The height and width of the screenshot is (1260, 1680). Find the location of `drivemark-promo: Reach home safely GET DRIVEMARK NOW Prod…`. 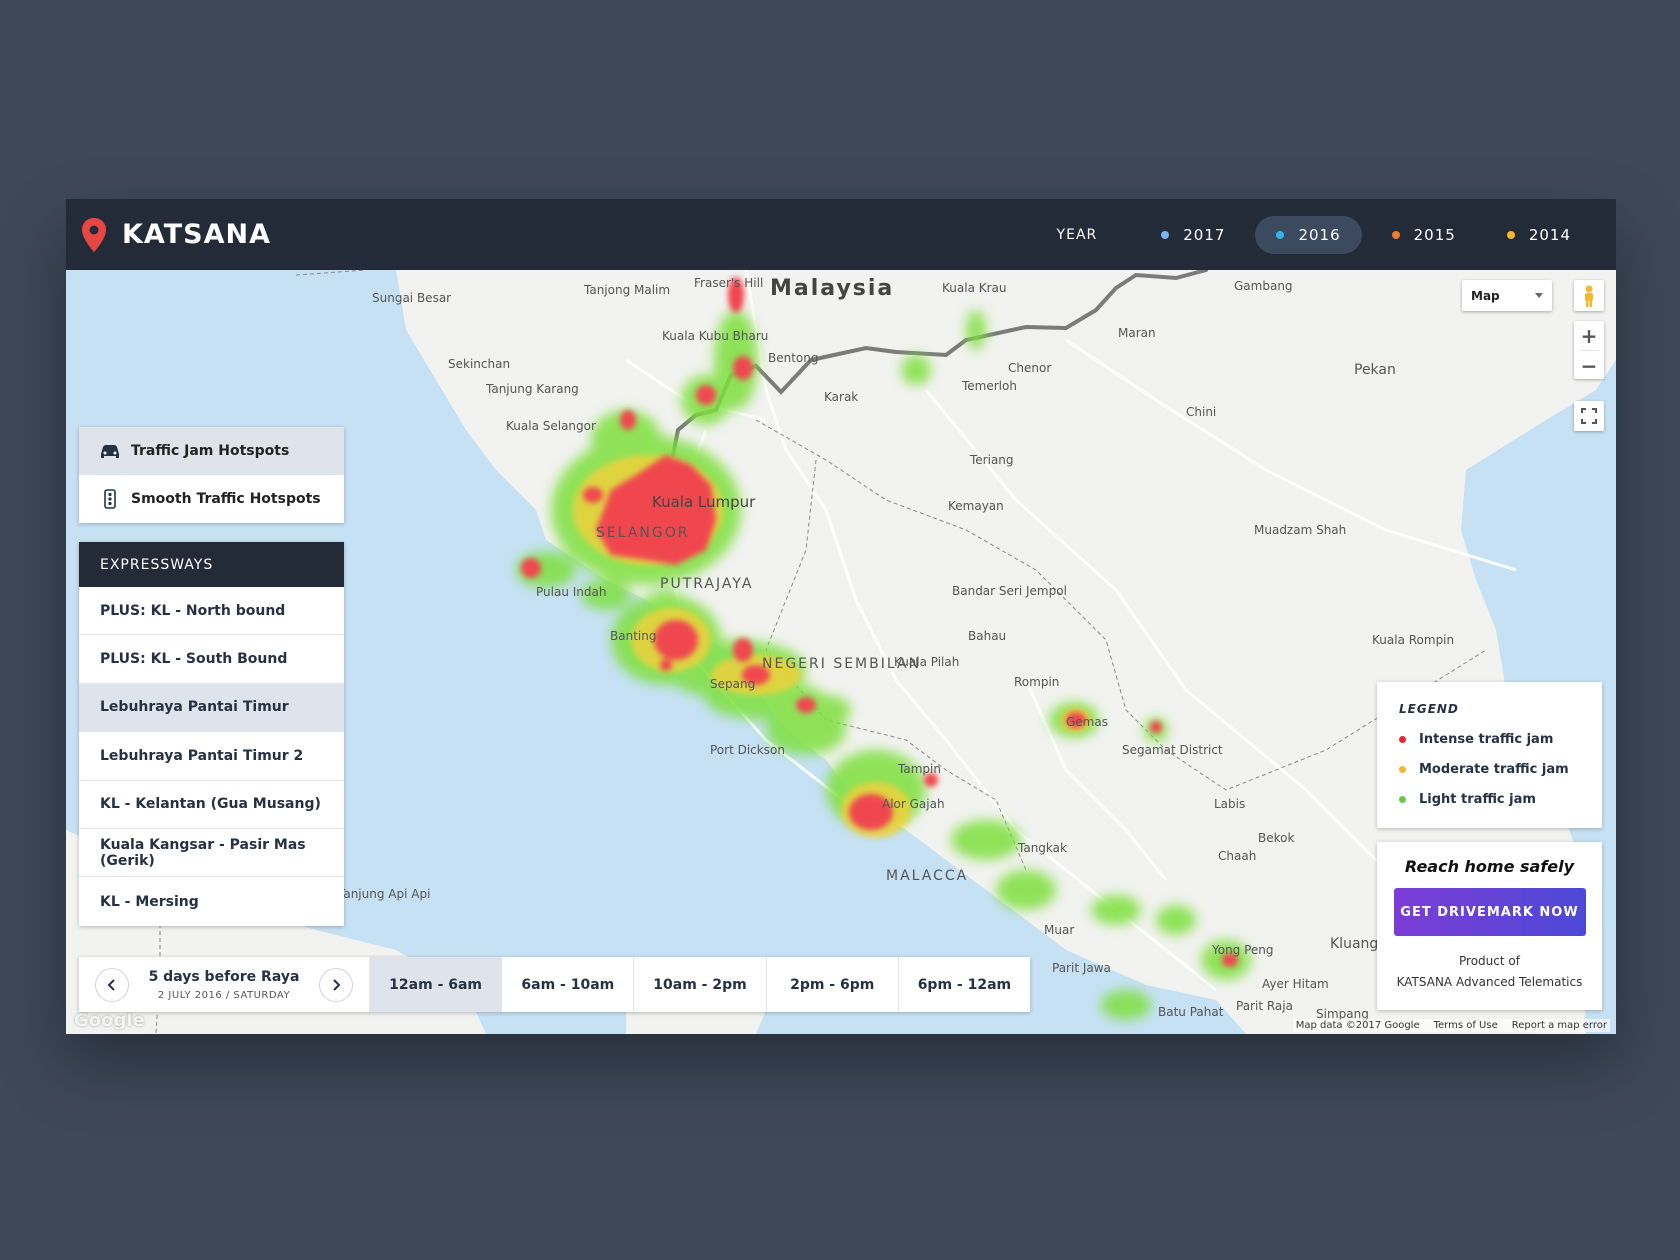

drivemark-promo: Reach home safely GET DRIVEMARK NOW Prod… is located at coordinates (1489, 926).